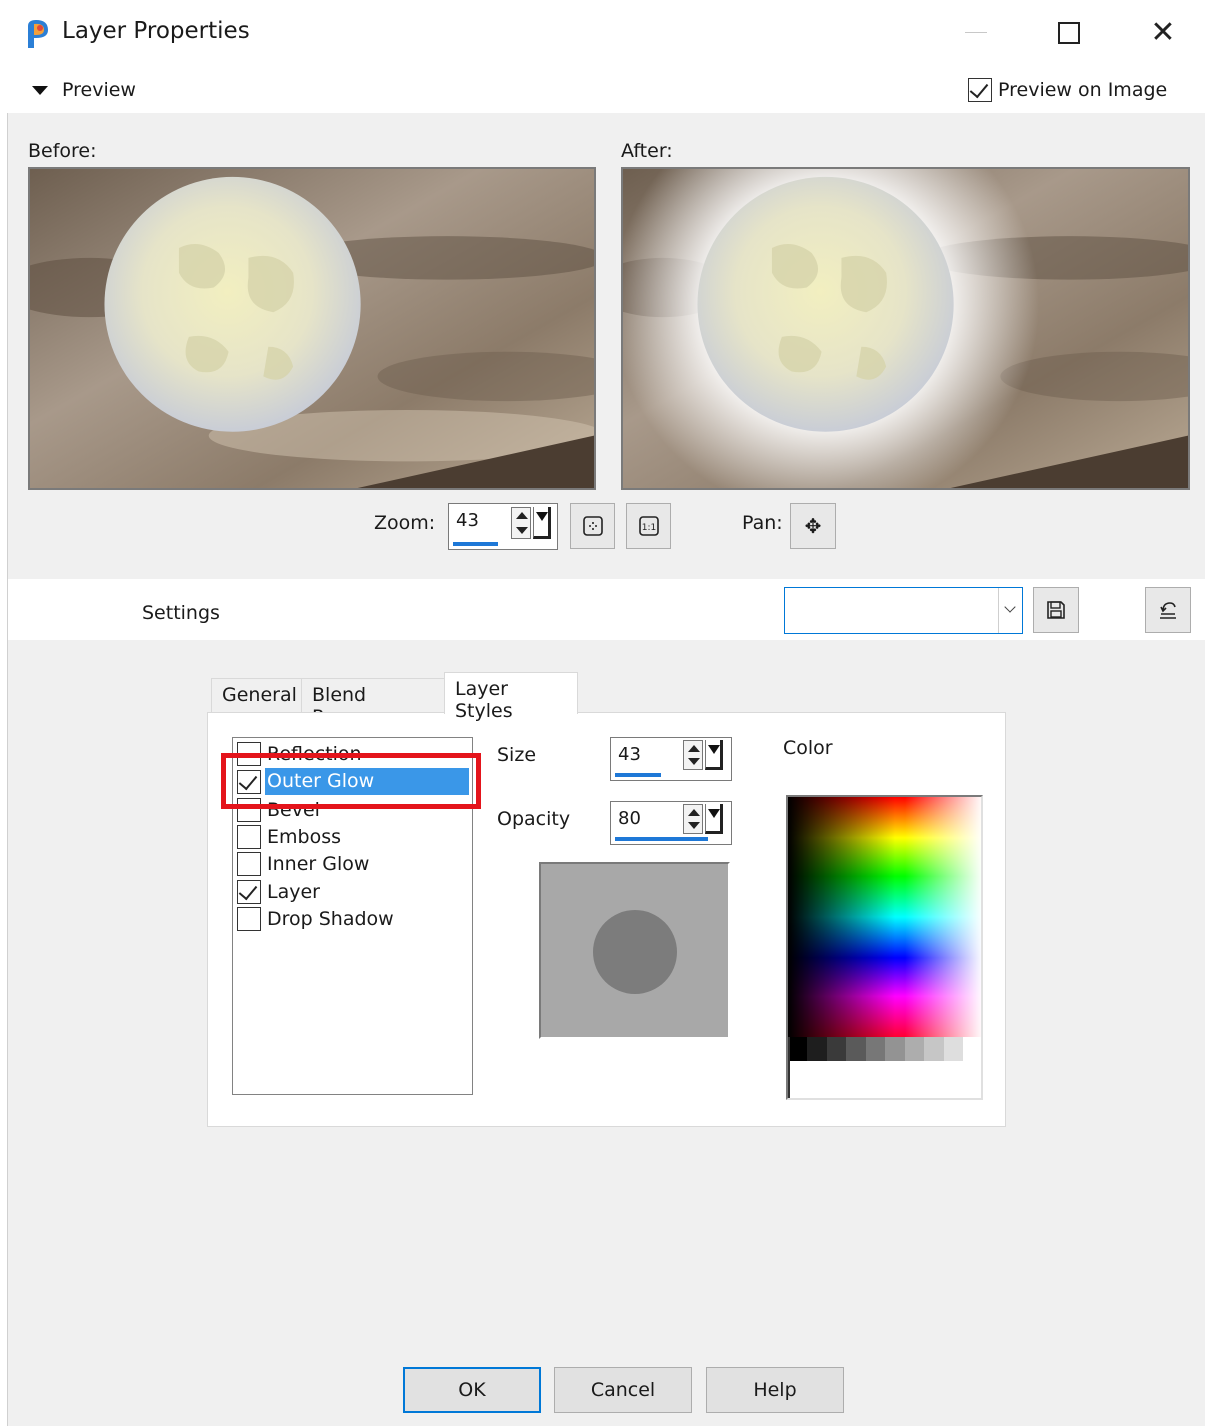 Image resolution: width=1205 pixels, height=1426 pixels. What do you see at coordinates (318, 863) in the screenshot?
I see `style-label: Inner Glow` at bounding box center [318, 863].